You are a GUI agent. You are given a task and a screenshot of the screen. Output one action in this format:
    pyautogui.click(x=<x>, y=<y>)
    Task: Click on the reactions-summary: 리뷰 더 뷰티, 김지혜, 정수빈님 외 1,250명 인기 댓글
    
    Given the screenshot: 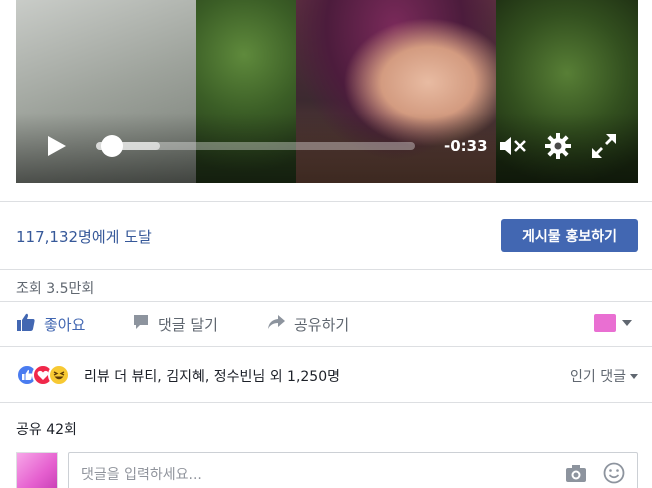 What is the action you would take?
    pyautogui.click(x=327, y=375)
    